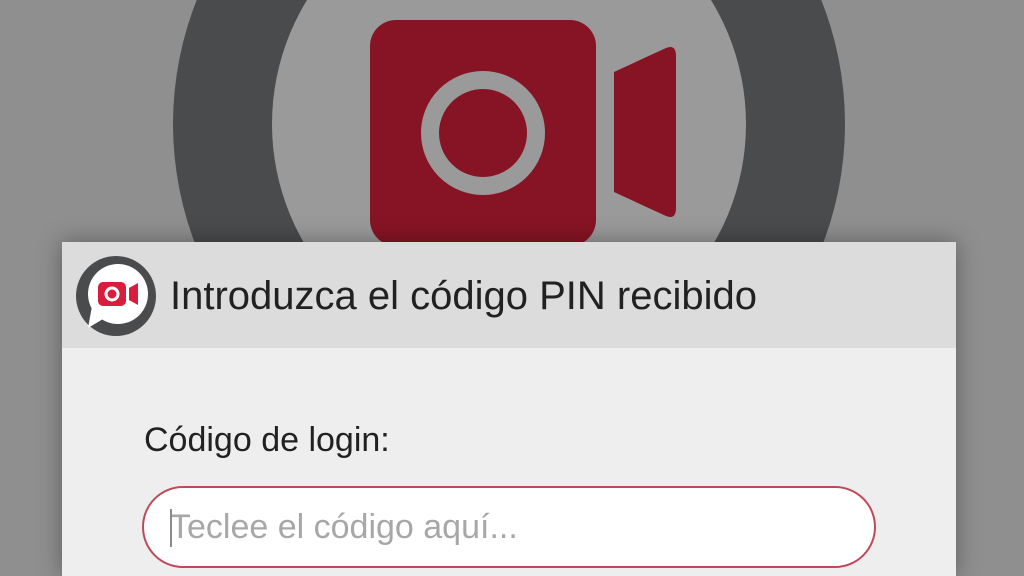 Image resolution: width=1024 pixels, height=576 pixels. What do you see at coordinates (116, 296) in the screenshot?
I see `video-chat-icon` at bounding box center [116, 296].